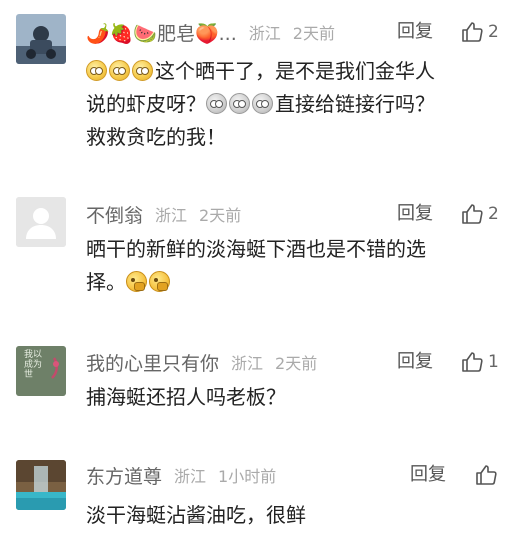  What do you see at coordinates (295, 71) in the screenshot?
I see `text-segment: 这个晒干了，是不是我们金华人` at bounding box center [295, 71].